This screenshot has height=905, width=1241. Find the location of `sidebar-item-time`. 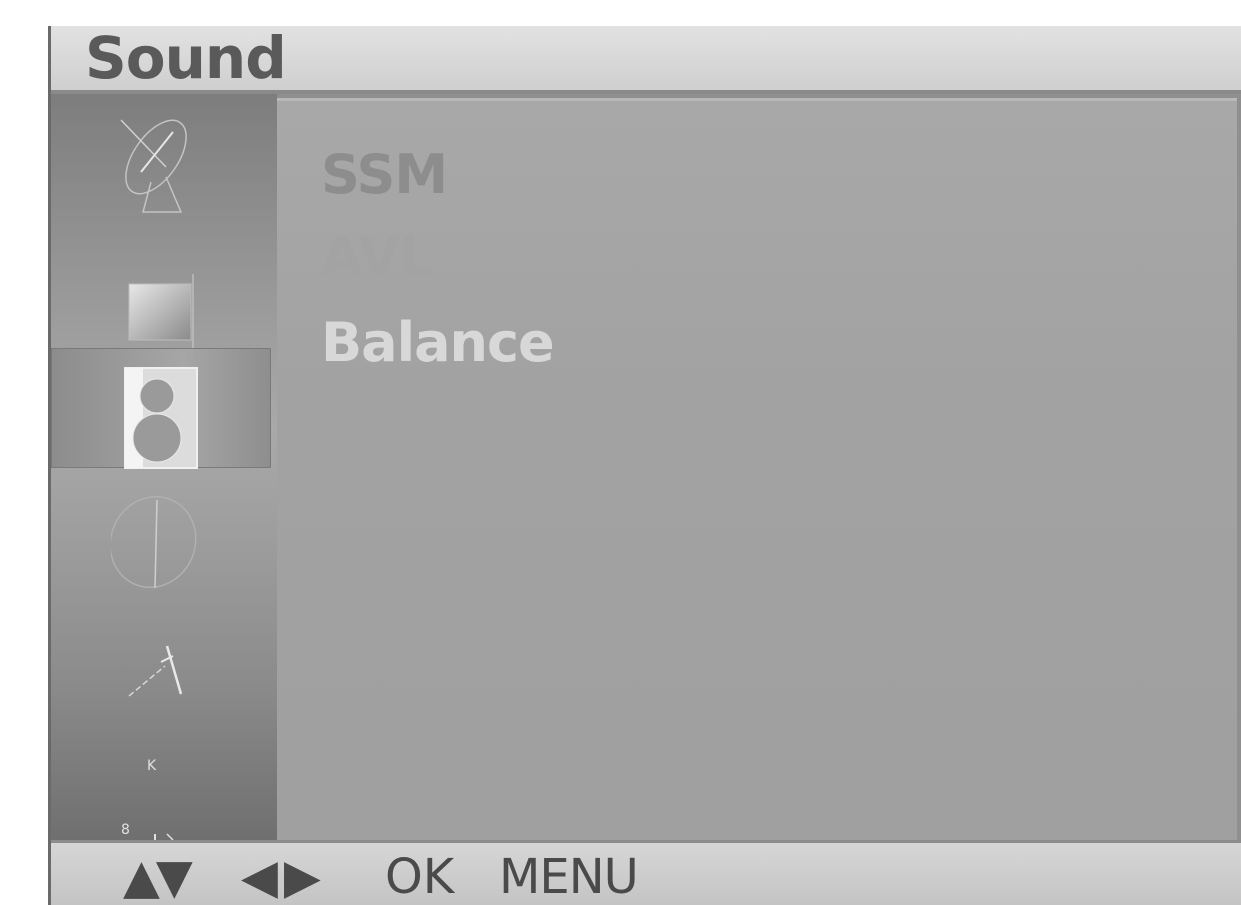

sidebar-item-time is located at coordinates (161, 542).